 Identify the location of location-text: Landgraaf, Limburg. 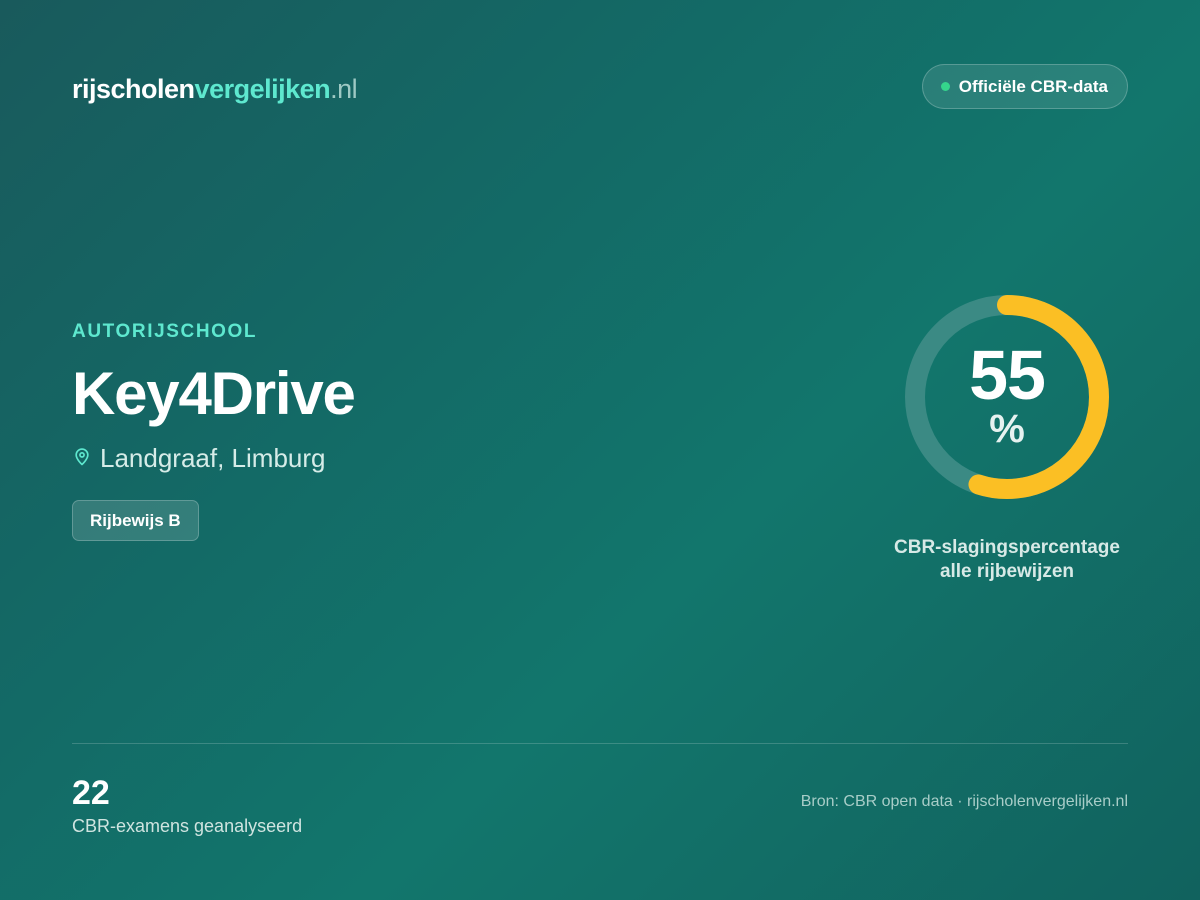
(213, 458).